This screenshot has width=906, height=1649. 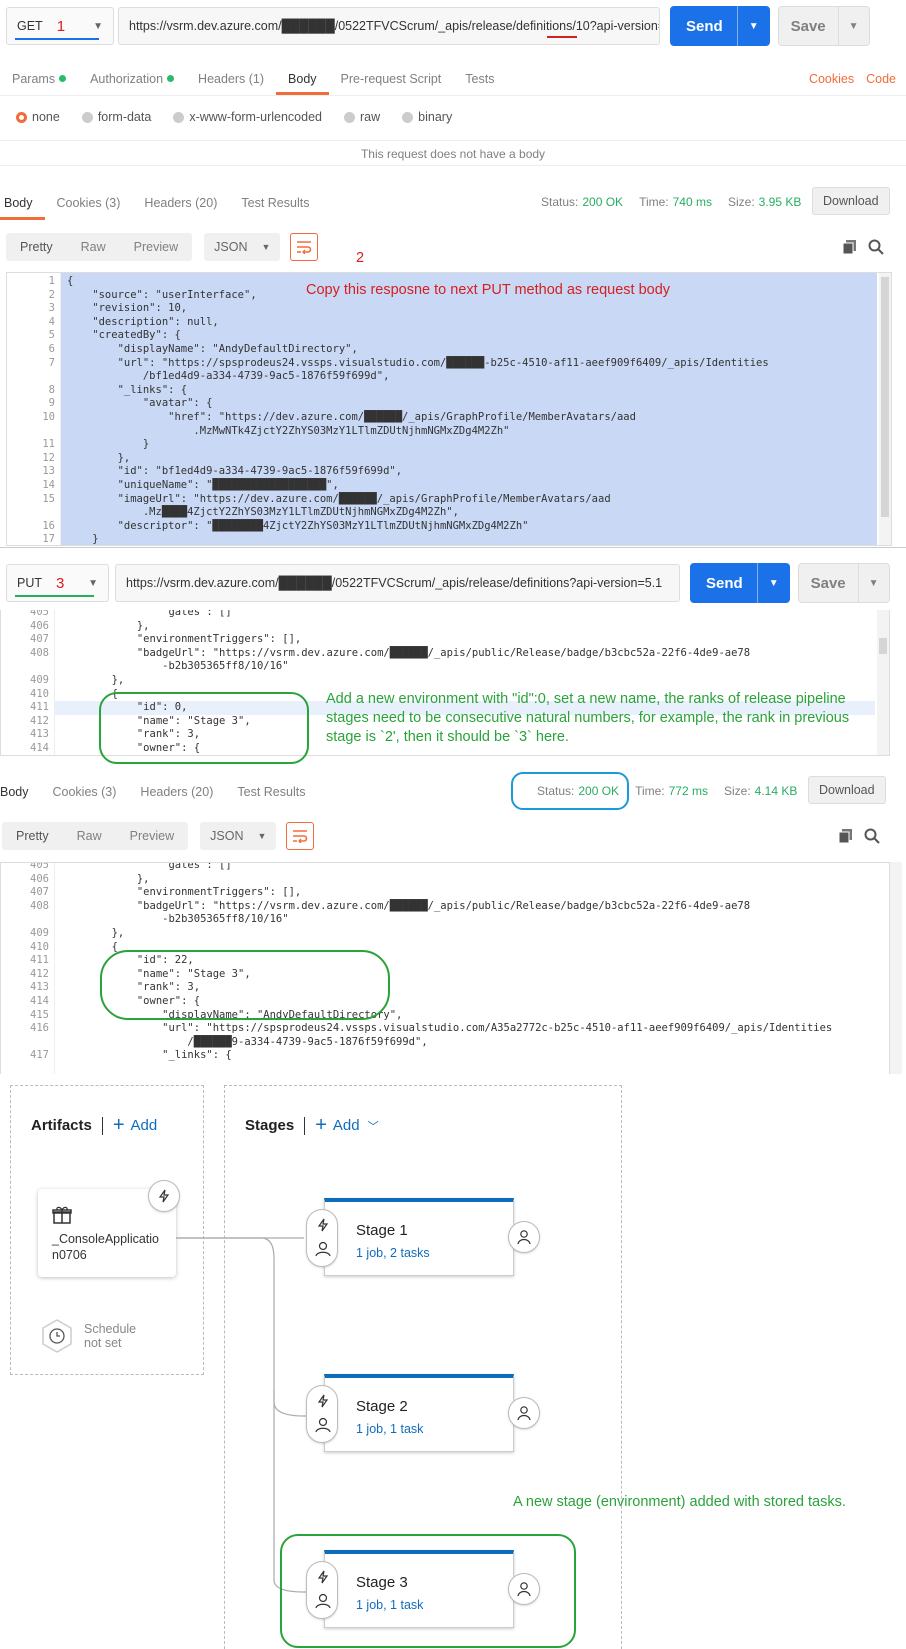 I want to click on code-line: },, so click(x=99, y=457).